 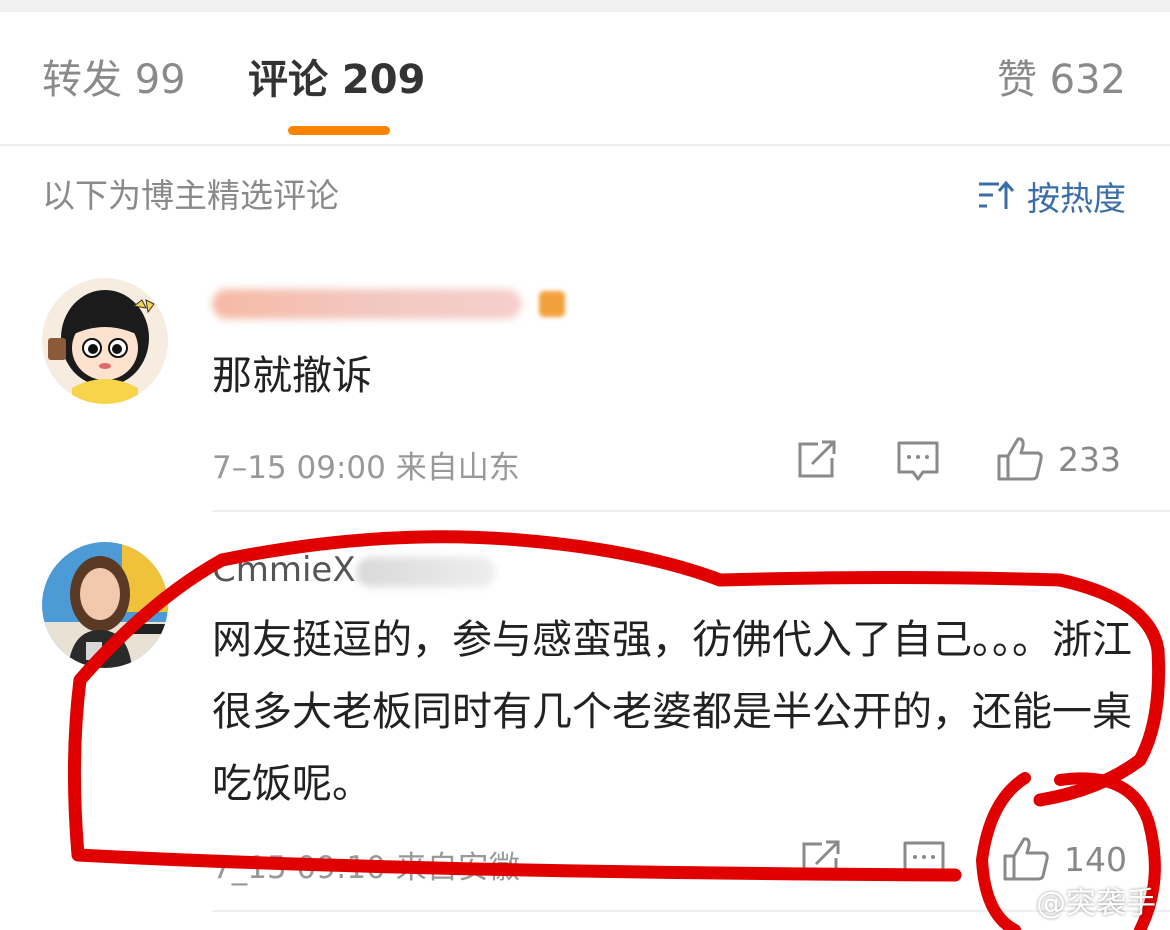 What do you see at coordinates (339, 130) in the screenshot?
I see `active-tab-indicator` at bounding box center [339, 130].